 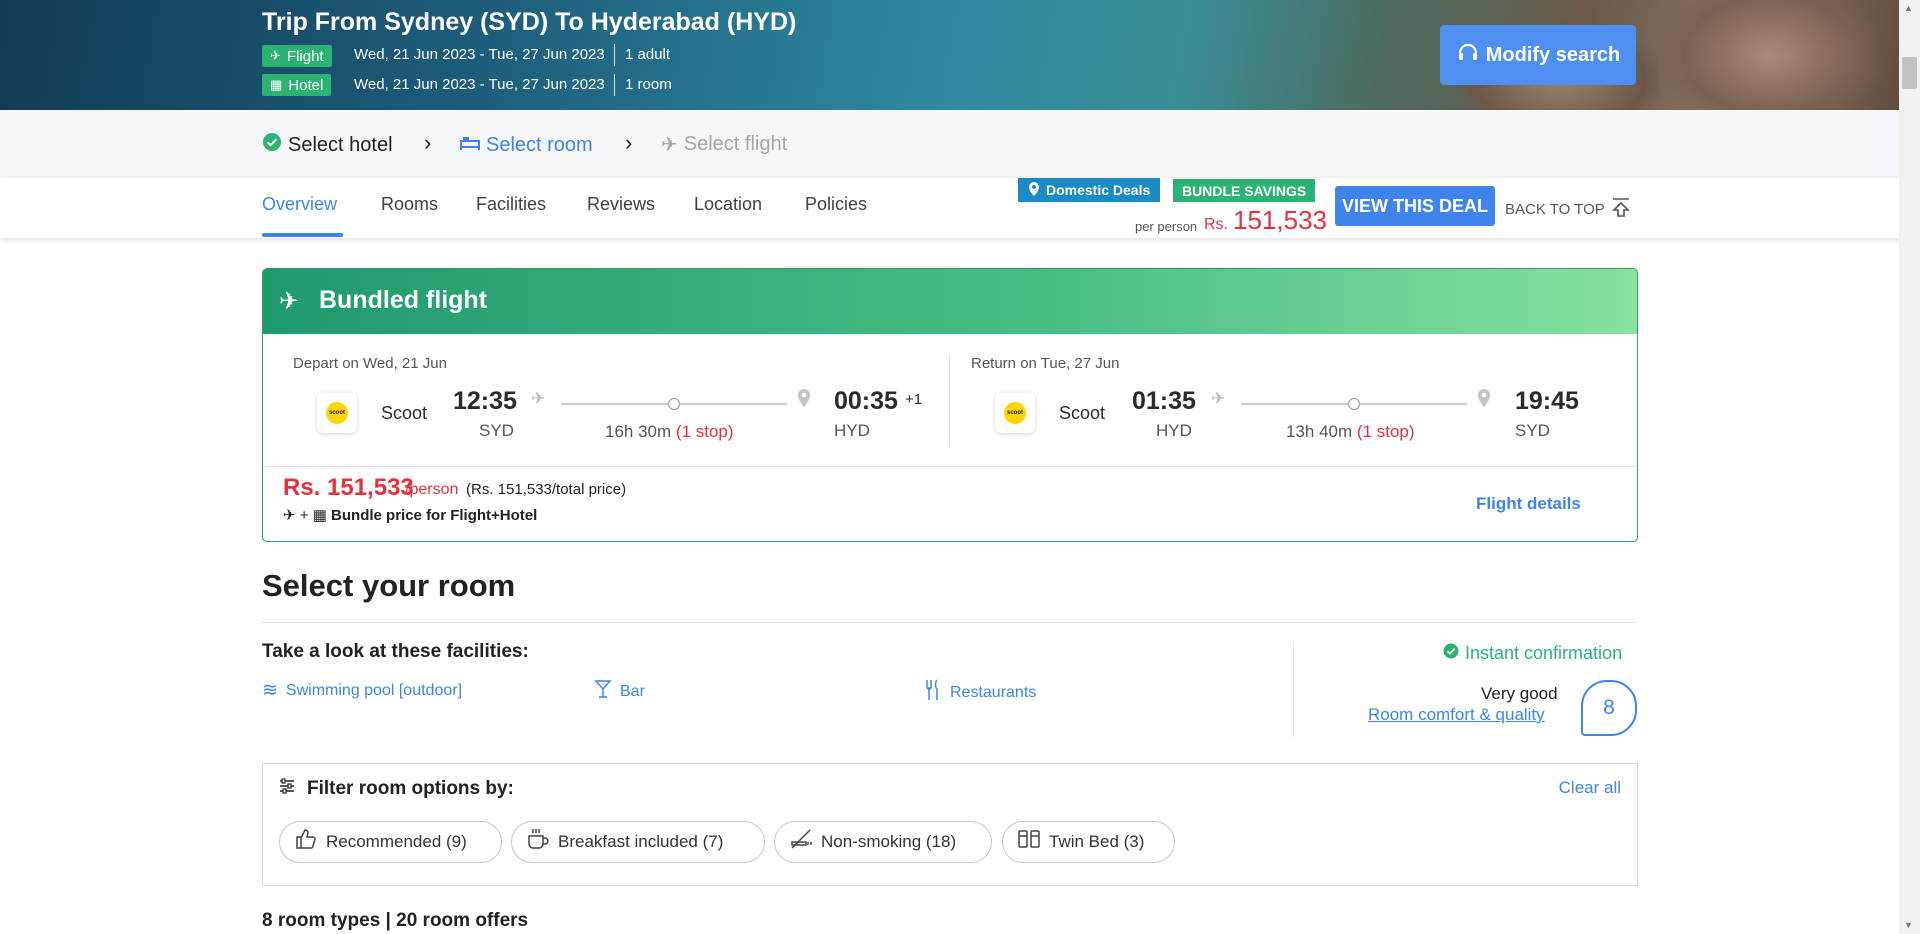 I want to click on rating-text: Very good, so click(x=1519, y=693).